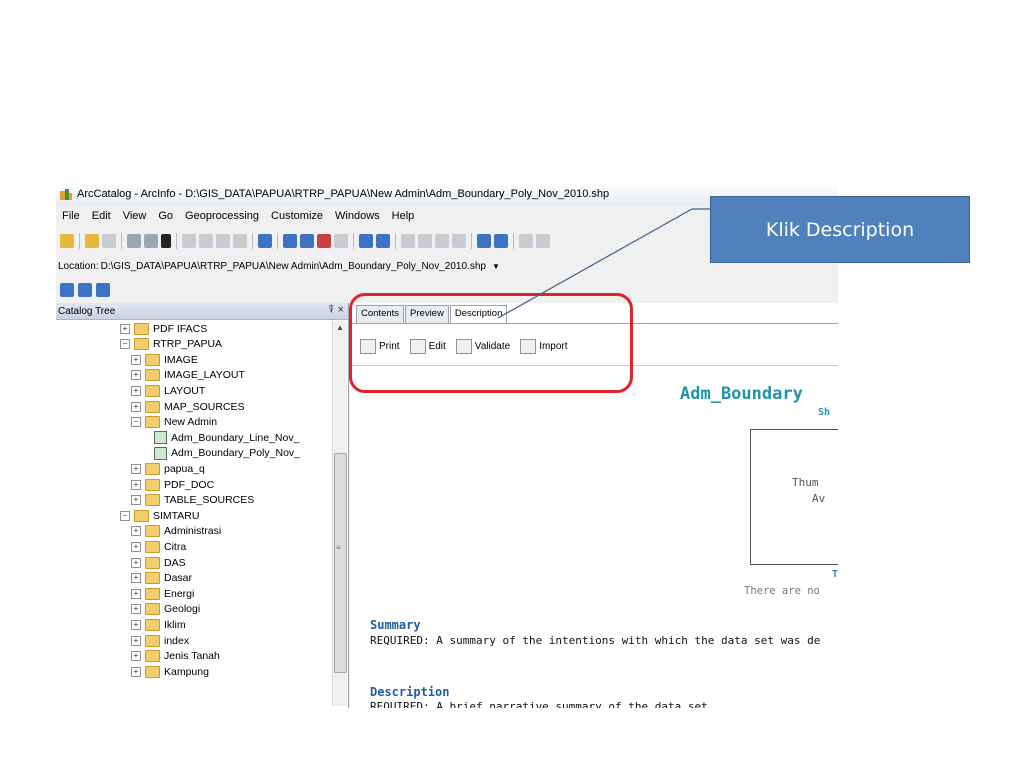 This screenshot has width=1024, height=768. Describe the element at coordinates (442, 241) in the screenshot. I see `pan-icon` at that location.